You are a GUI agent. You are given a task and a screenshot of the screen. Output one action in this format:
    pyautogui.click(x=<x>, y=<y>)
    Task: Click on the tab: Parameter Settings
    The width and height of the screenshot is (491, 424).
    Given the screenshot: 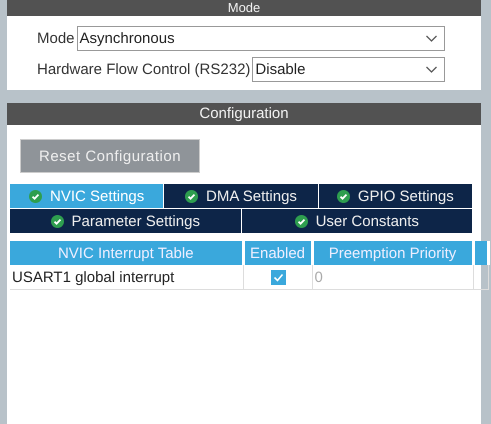 What is the action you would take?
    pyautogui.click(x=126, y=221)
    